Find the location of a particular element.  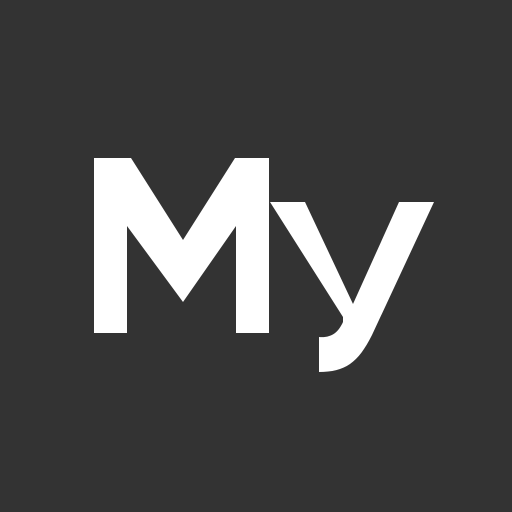

logo-letter-m is located at coordinates (181, 245).